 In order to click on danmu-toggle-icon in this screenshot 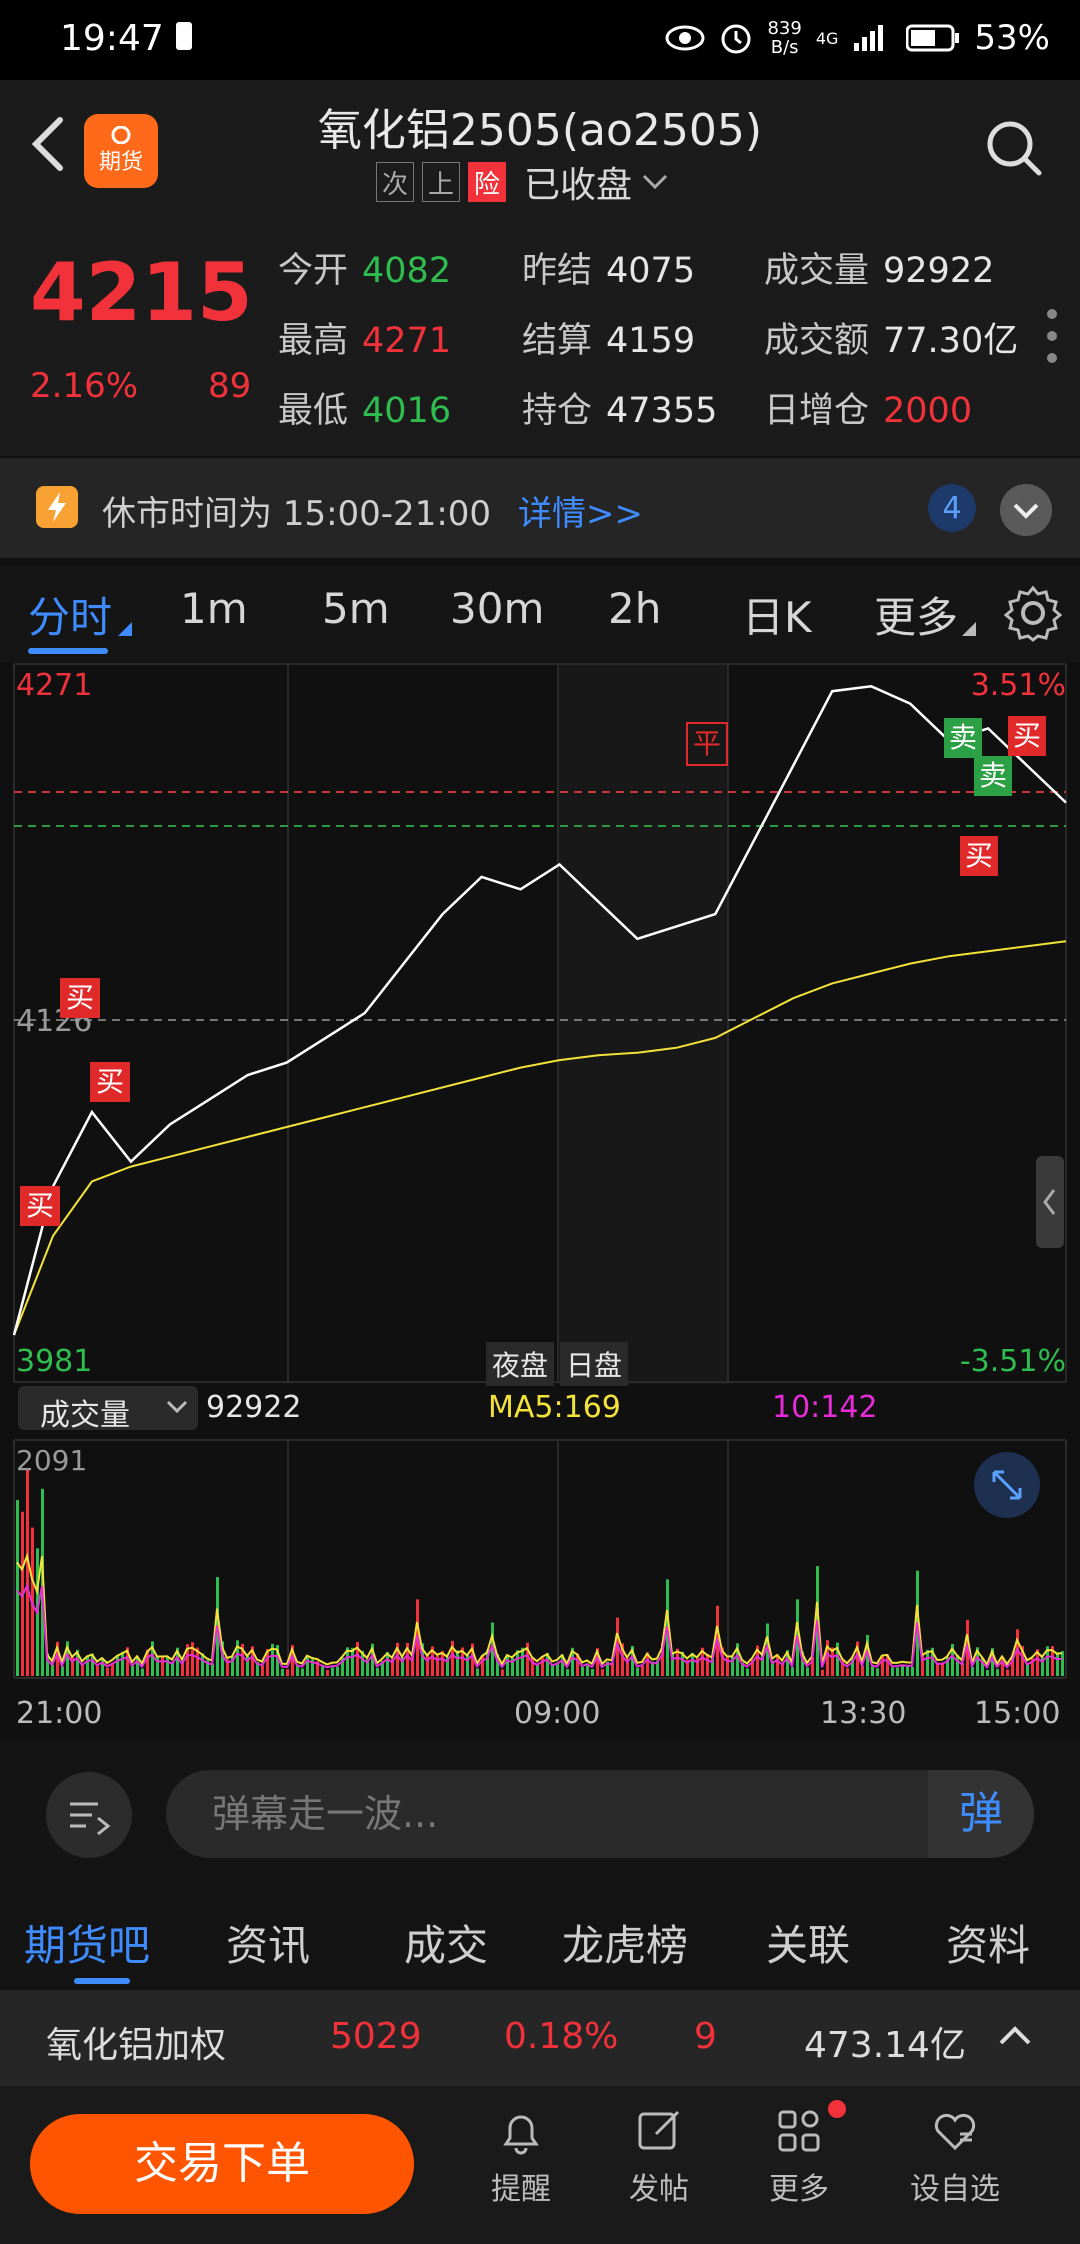, I will do `click(89, 1815)`.